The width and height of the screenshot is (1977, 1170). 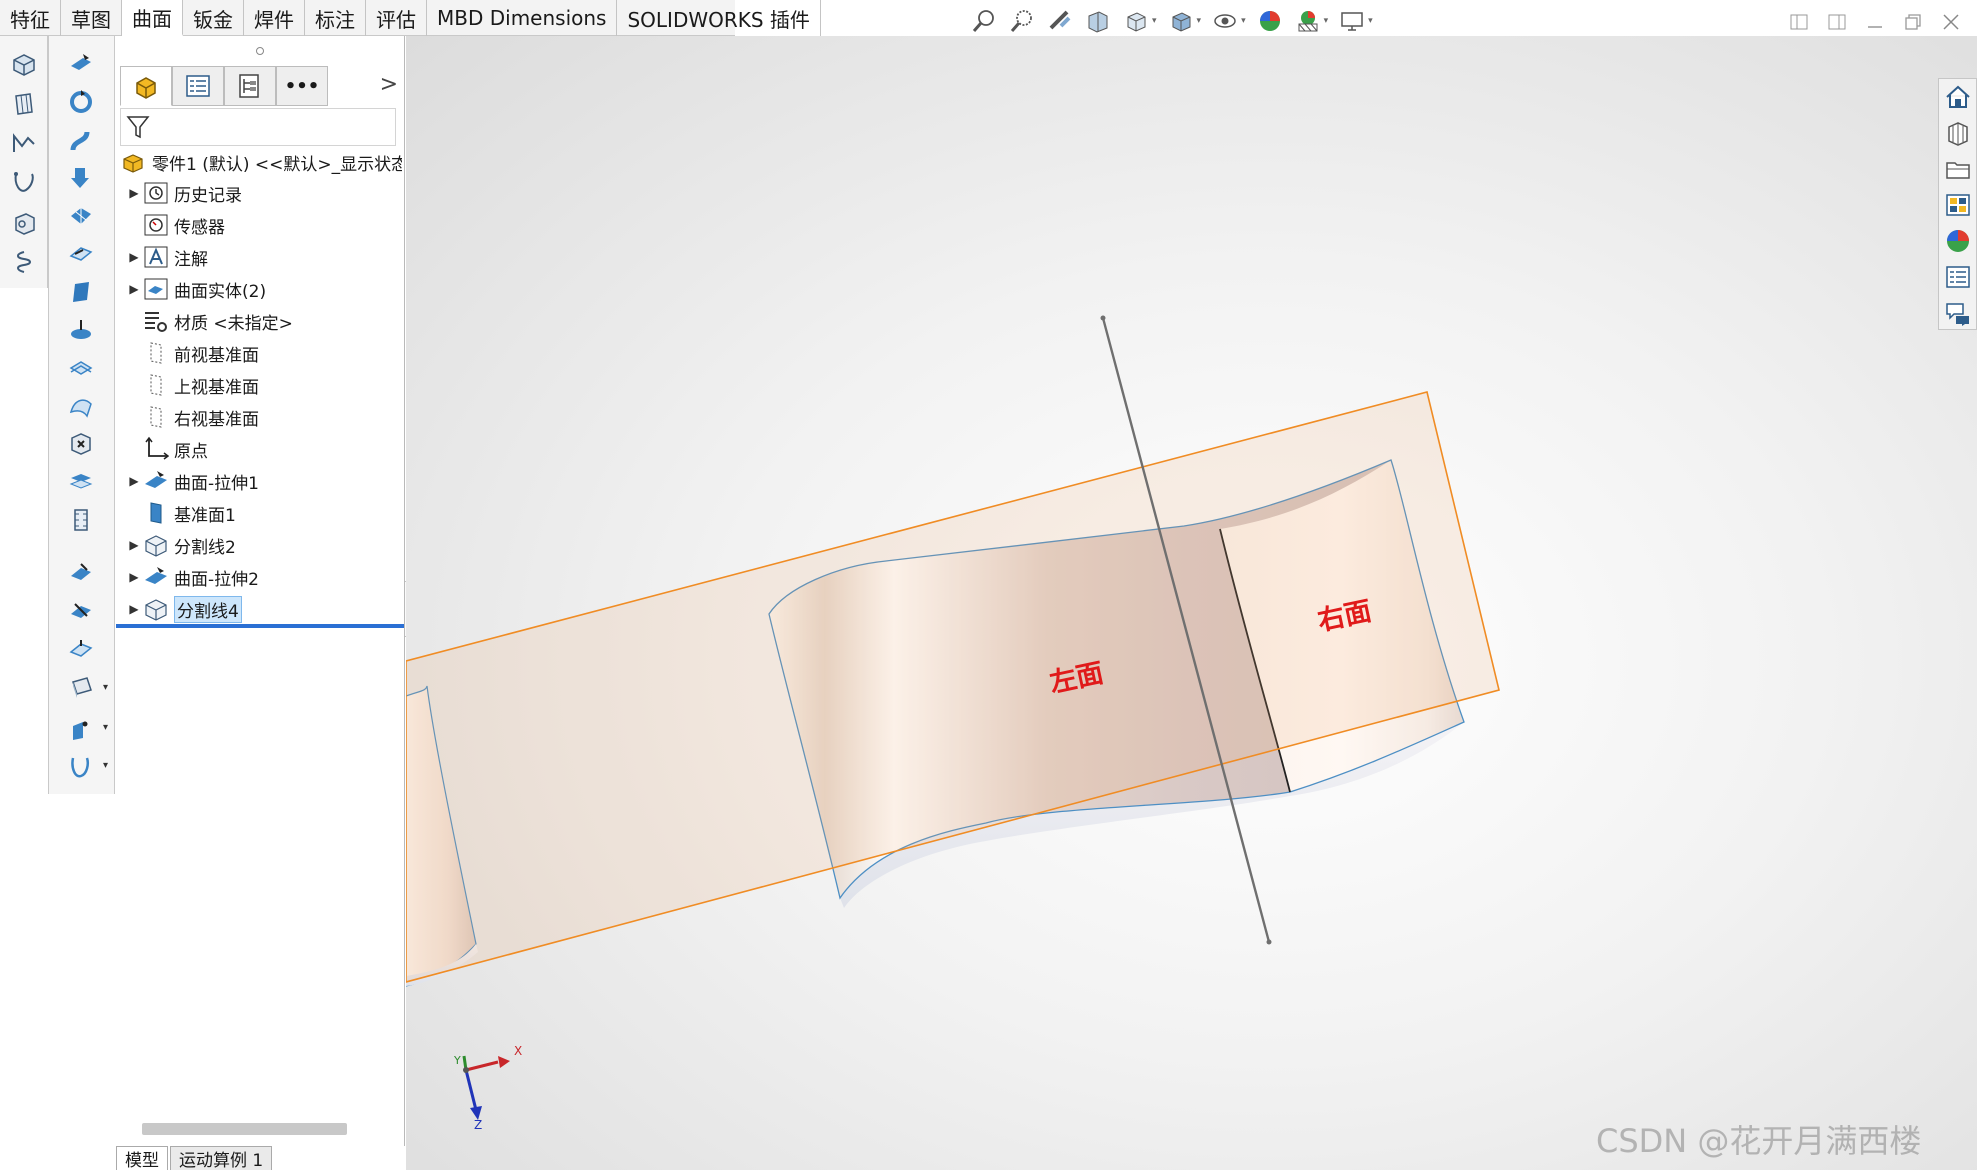 What do you see at coordinates (81, 574) in the screenshot?
I see `thicken-icon` at bounding box center [81, 574].